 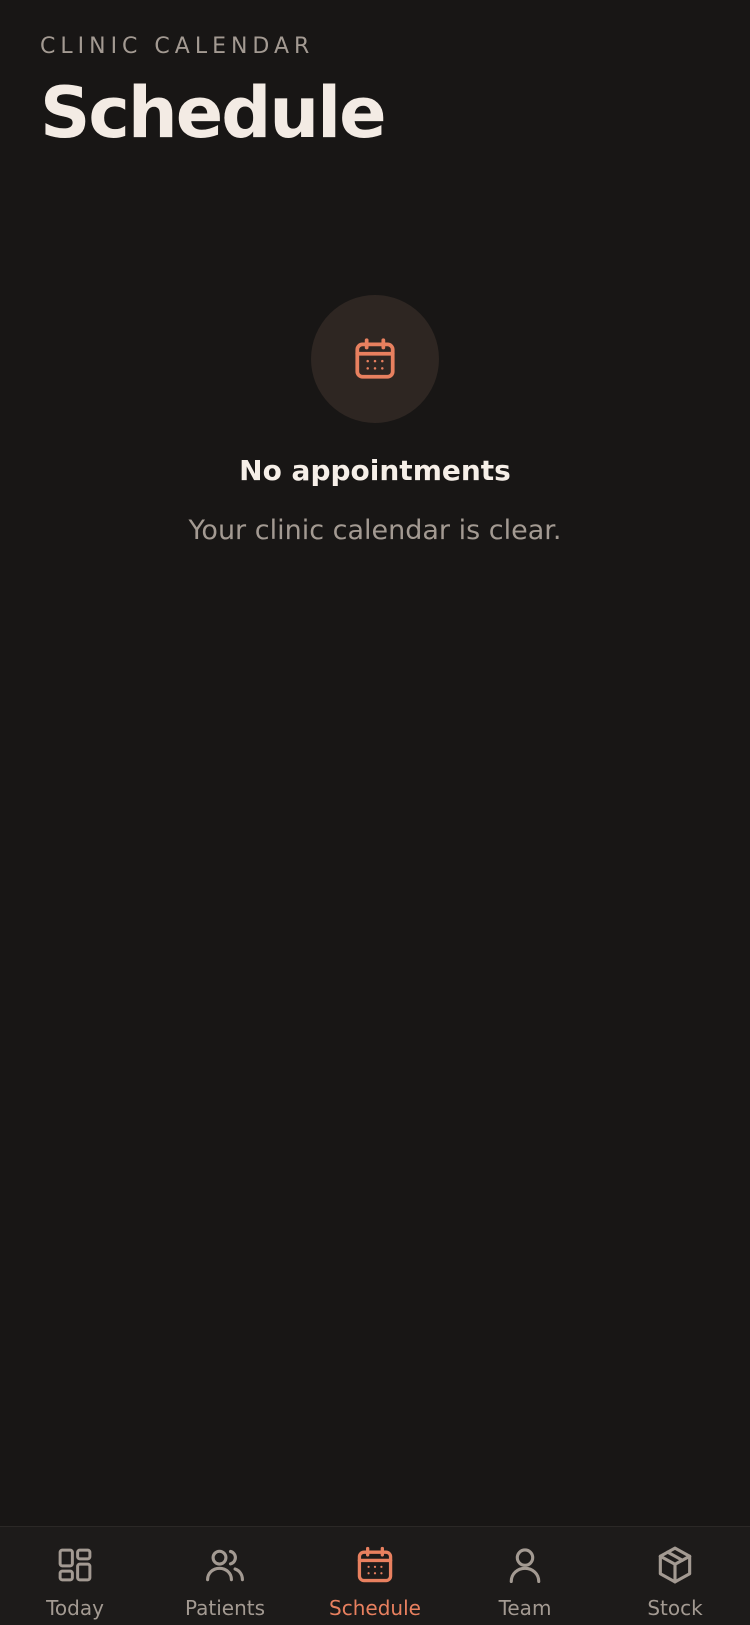 I want to click on tab-schedule-label: Schedule, so click(x=375, y=1608).